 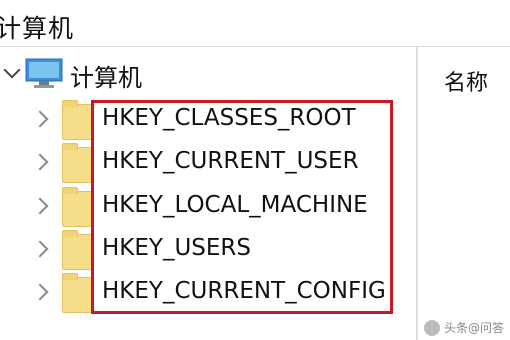 What do you see at coordinates (235, 205) in the screenshot?
I see `tree-item-label: HKEY_LOCAL_MACHINE` at bounding box center [235, 205].